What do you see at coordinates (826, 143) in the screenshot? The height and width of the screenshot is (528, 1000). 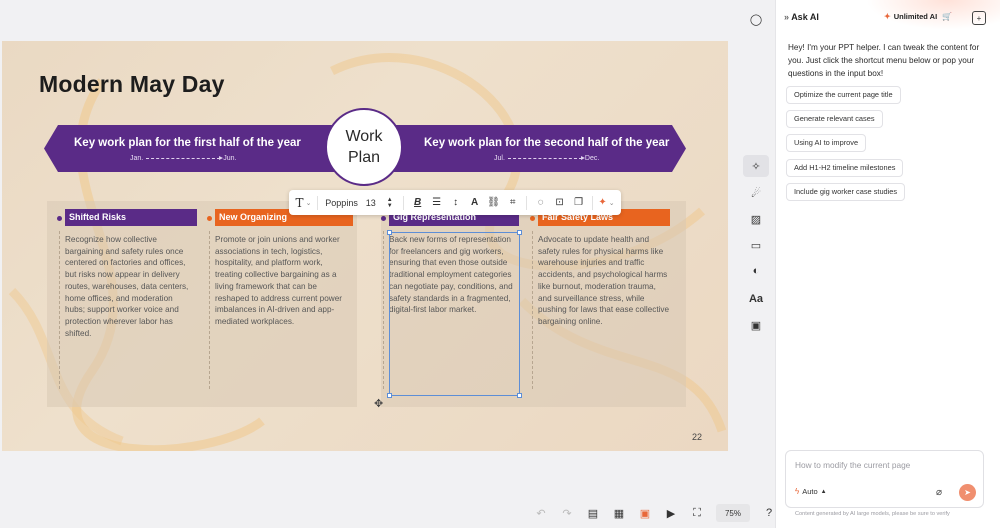 I see `suggestion-chip: Using AI to improve` at bounding box center [826, 143].